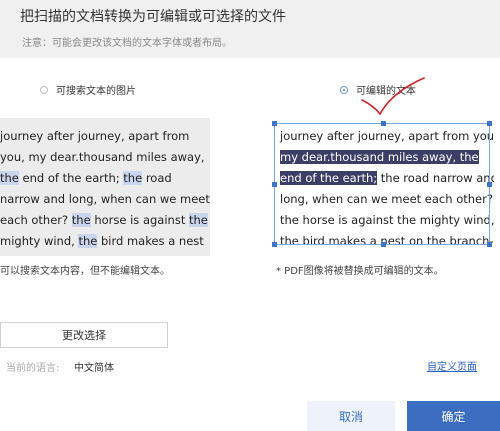 This screenshot has width=500, height=431. I want to click on option-searchable-image: 可搜索文本的图片, so click(88, 89).